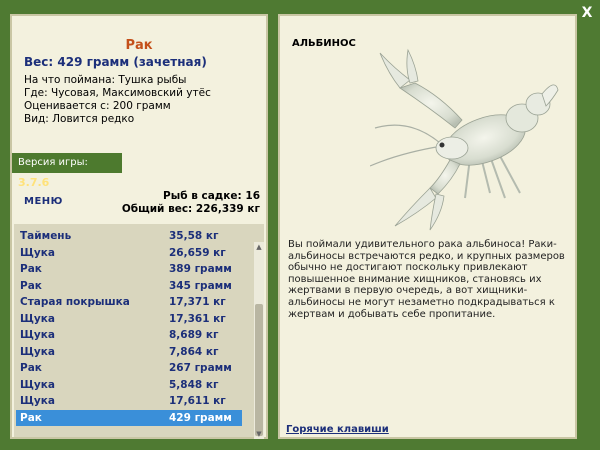  I want to click on hotkeys-link: Горячие клавиши, so click(337, 429).